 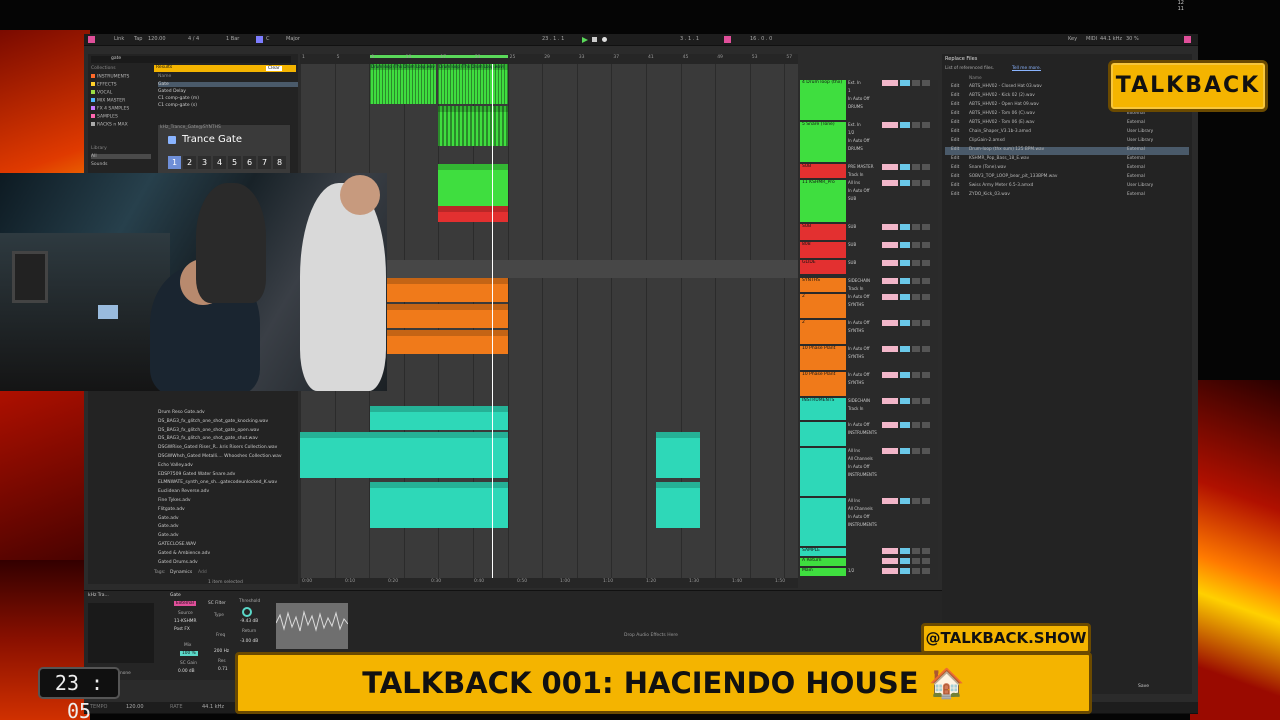 I want to click on browser-search-input: gate, so click(x=191, y=59).